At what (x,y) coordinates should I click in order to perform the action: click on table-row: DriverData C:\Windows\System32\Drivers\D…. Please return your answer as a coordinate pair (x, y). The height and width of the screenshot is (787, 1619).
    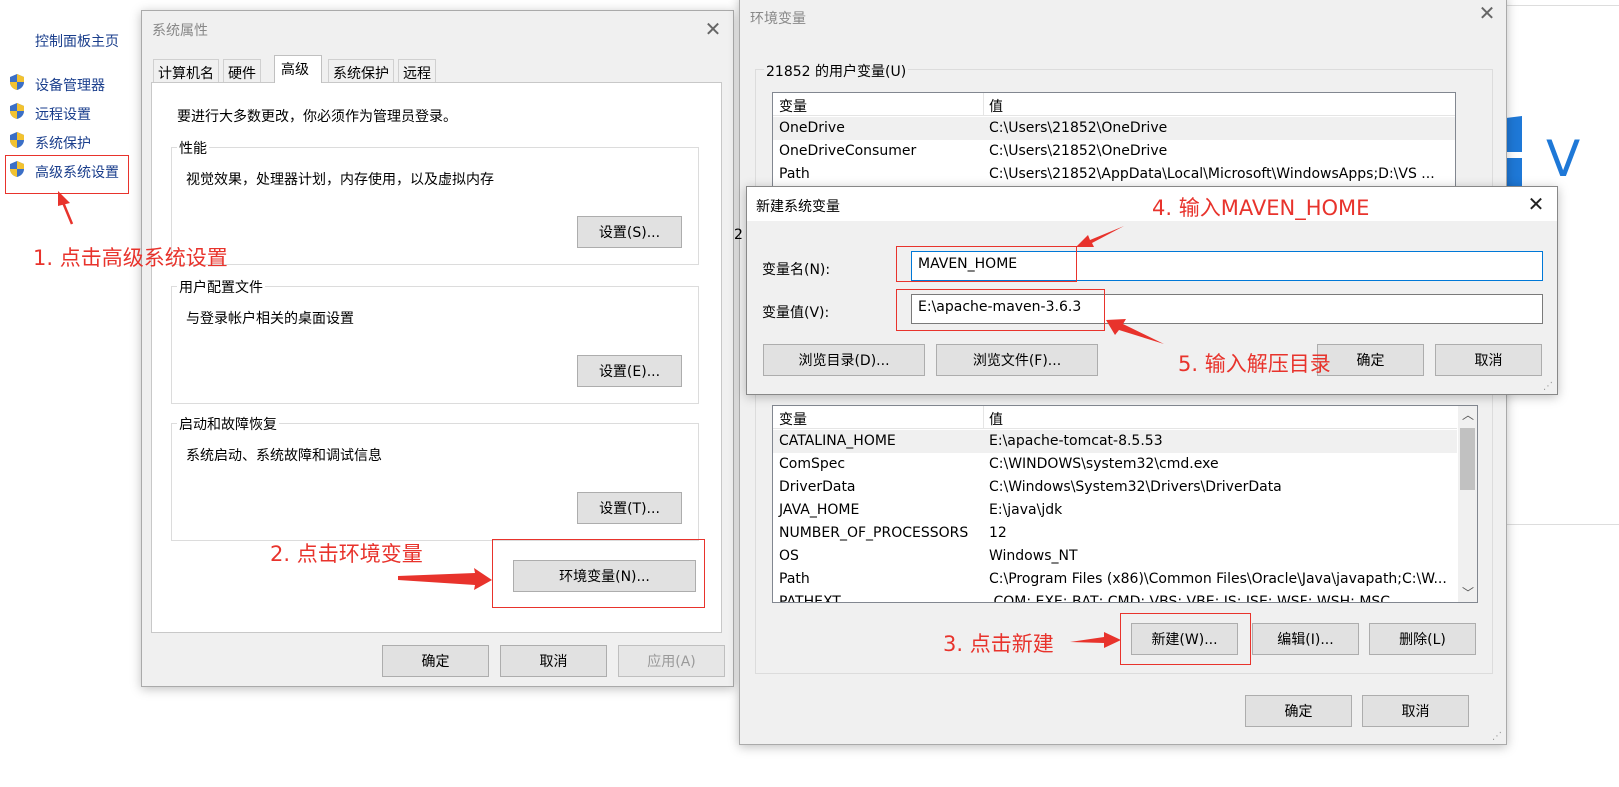
    Looking at the image, I should click on (1115, 487).